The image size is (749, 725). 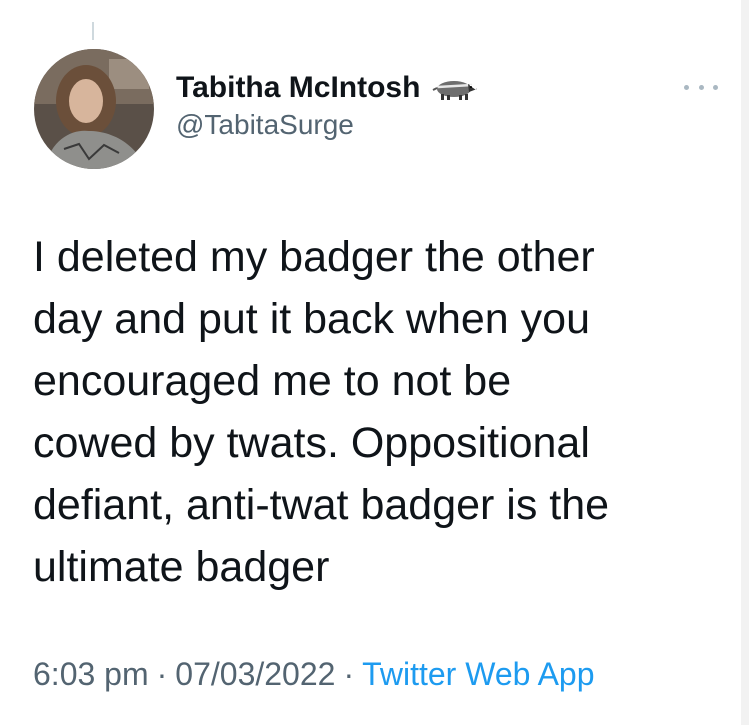 What do you see at coordinates (255, 674) in the screenshot?
I see `tweet-date: 07/03/2022` at bounding box center [255, 674].